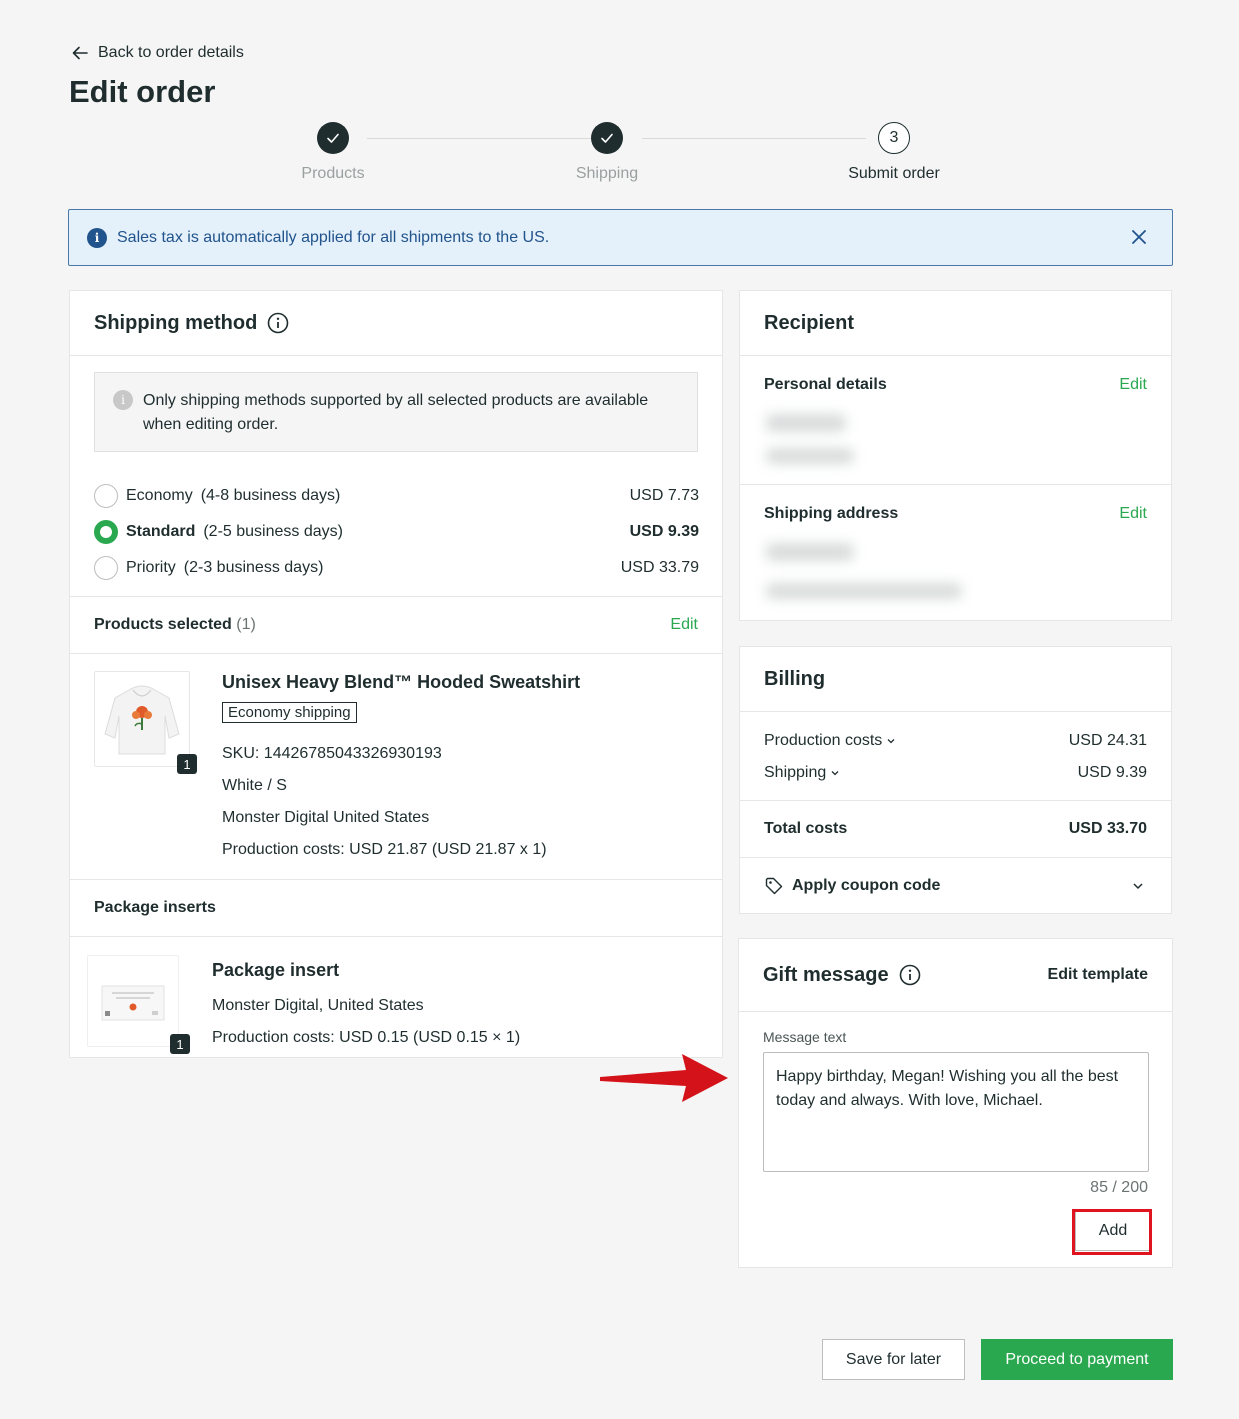 This screenshot has width=1239, height=1419. What do you see at coordinates (795, 678) in the screenshot?
I see `billing-title: Billing` at bounding box center [795, 678].